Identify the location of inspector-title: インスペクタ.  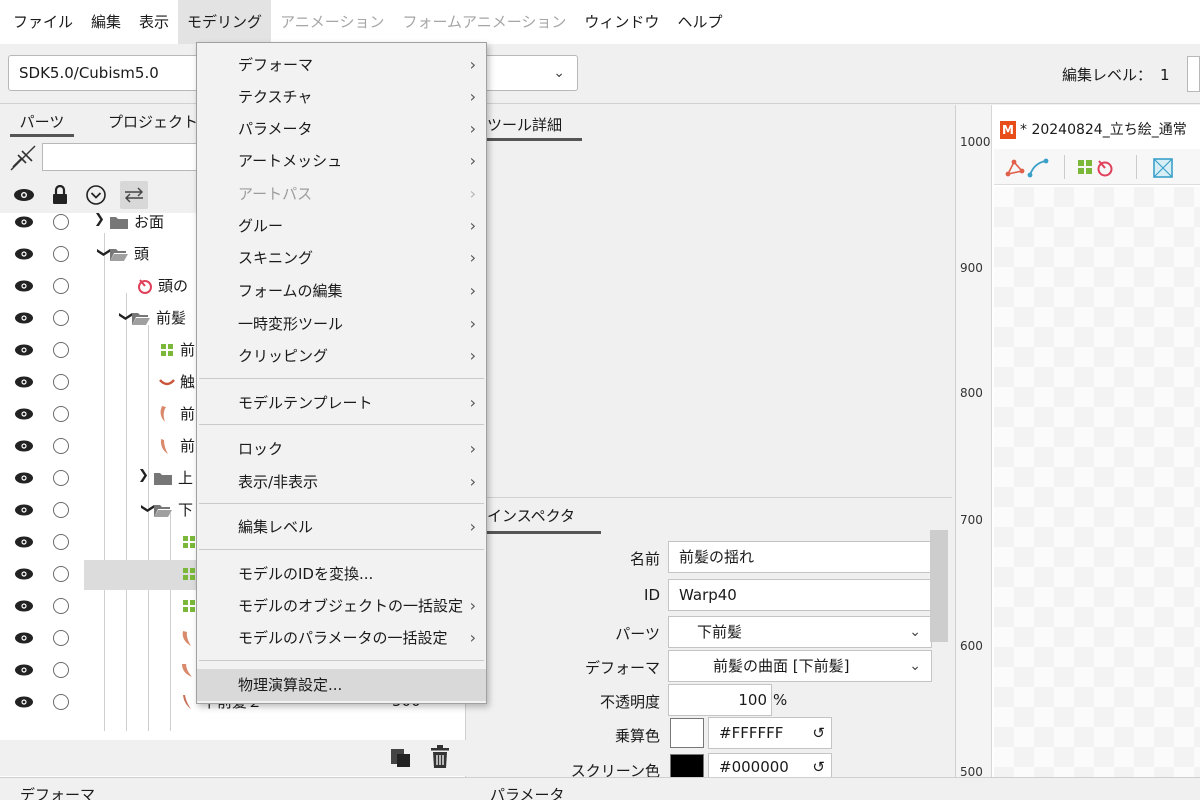
(544, 519).